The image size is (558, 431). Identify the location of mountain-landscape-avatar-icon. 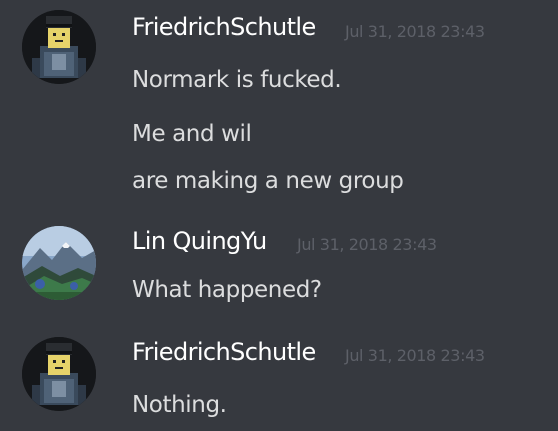
(59, 263).